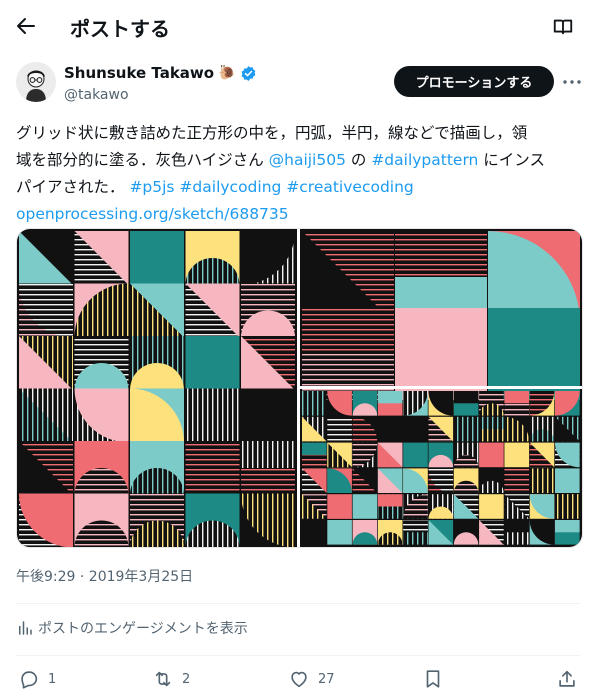 This screenshot has height=695, width=596. What do you see at coordinates (139, 73) in the screenshot?
I see `author-name-text: Shunsuke Takawo` at bounding box center [139, 73].